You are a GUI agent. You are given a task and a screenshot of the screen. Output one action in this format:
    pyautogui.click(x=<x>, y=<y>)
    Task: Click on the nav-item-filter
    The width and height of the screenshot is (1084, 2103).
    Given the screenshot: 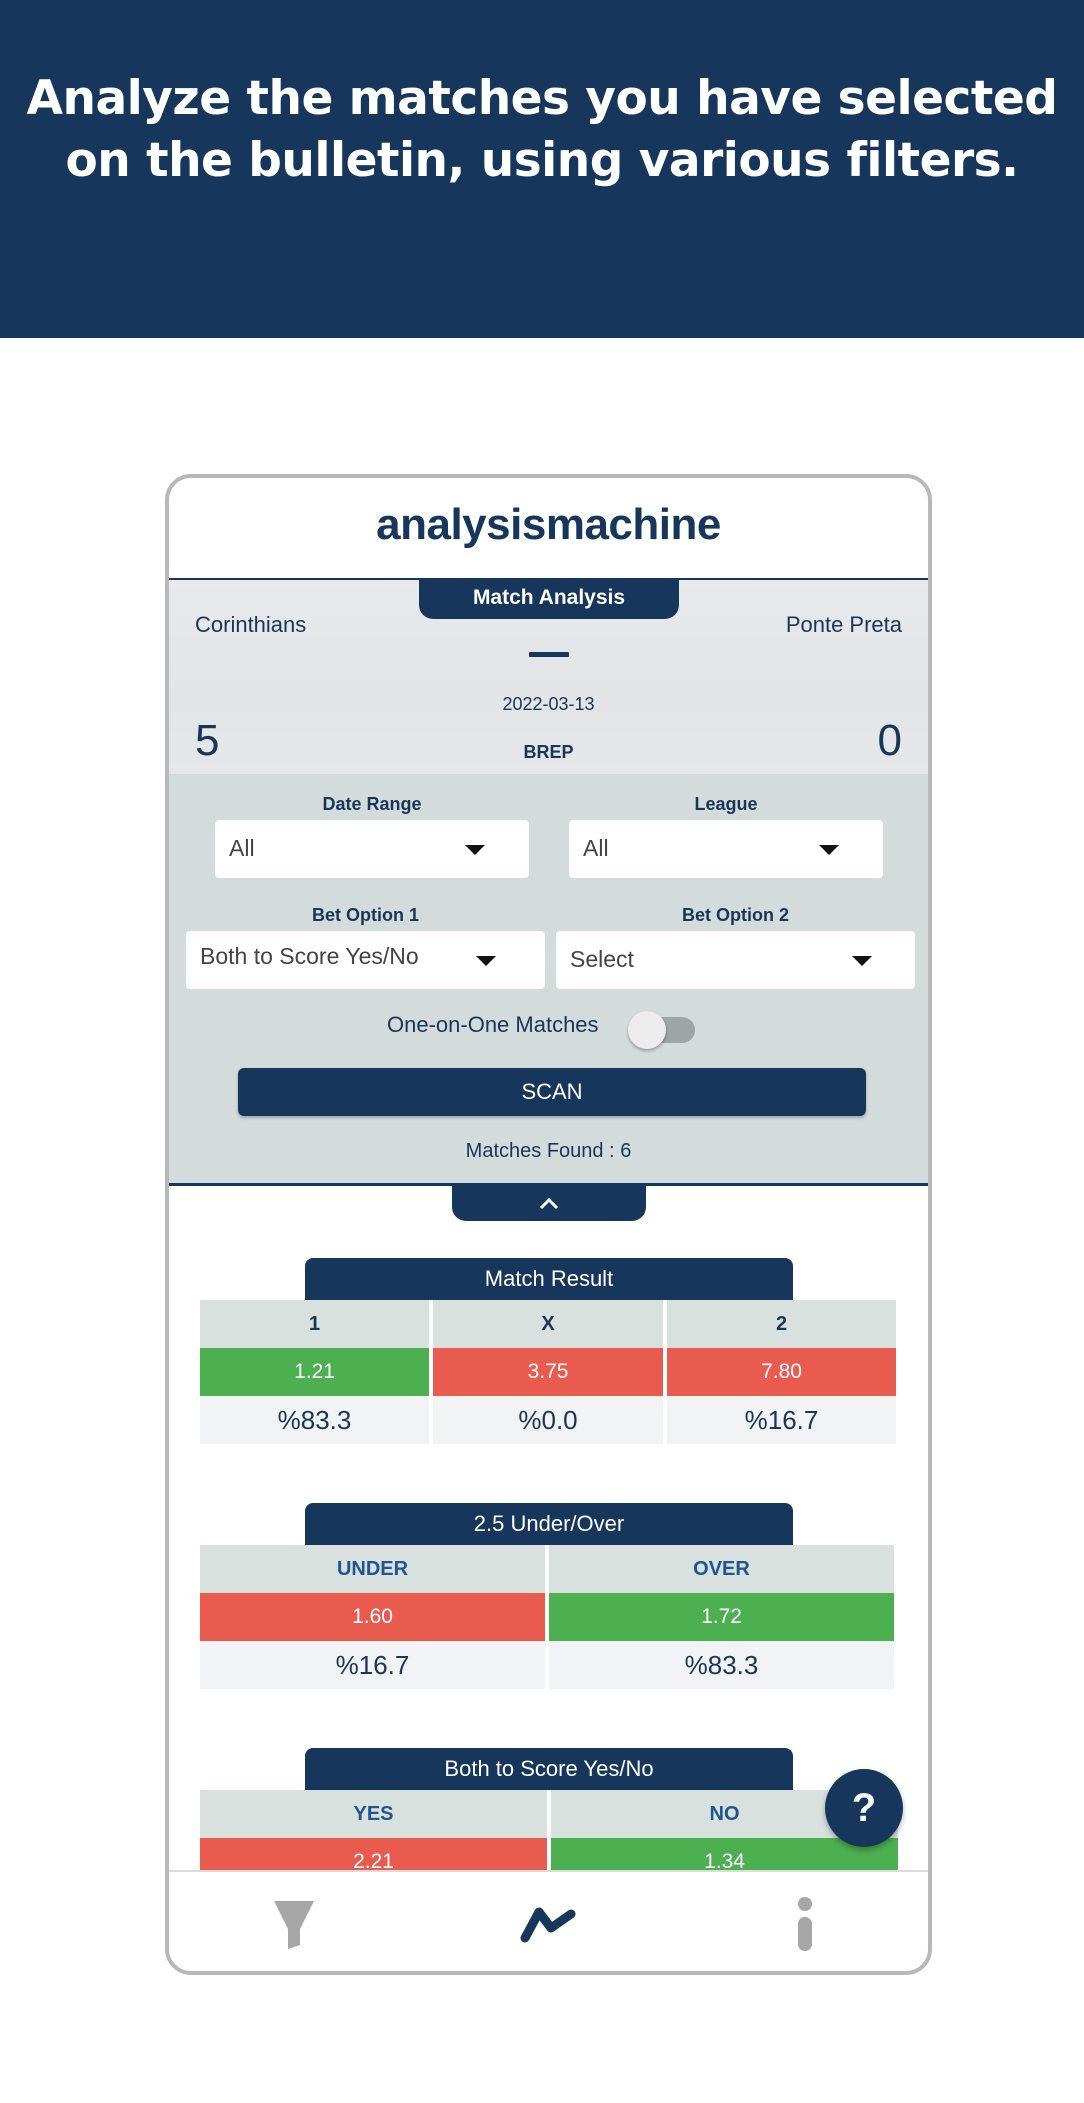 What is the action you would take?
    pyautogui.click(x=294, y=1921)
    